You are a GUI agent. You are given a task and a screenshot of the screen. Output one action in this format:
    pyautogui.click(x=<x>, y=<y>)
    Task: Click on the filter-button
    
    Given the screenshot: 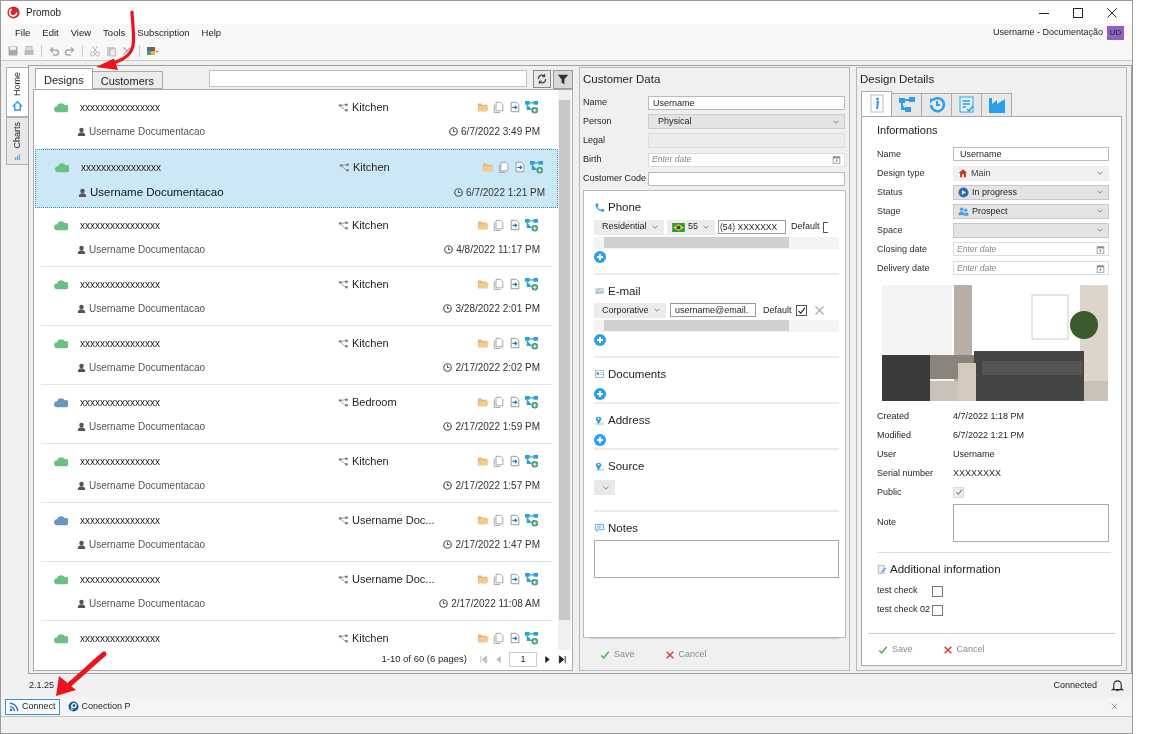 What is the action you would take?
    pyautogui.click(x=563, y=79)
    